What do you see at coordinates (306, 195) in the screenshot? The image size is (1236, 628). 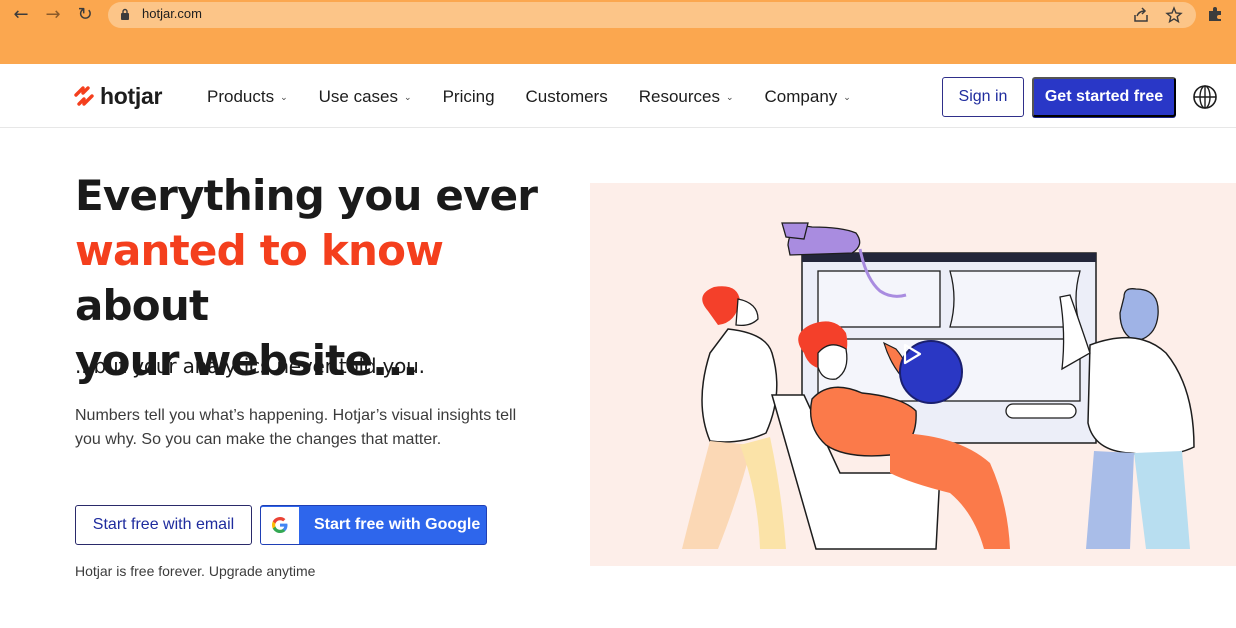 I see `hero-title-line-1: Everything you ever` at bounding box center [306, 195].